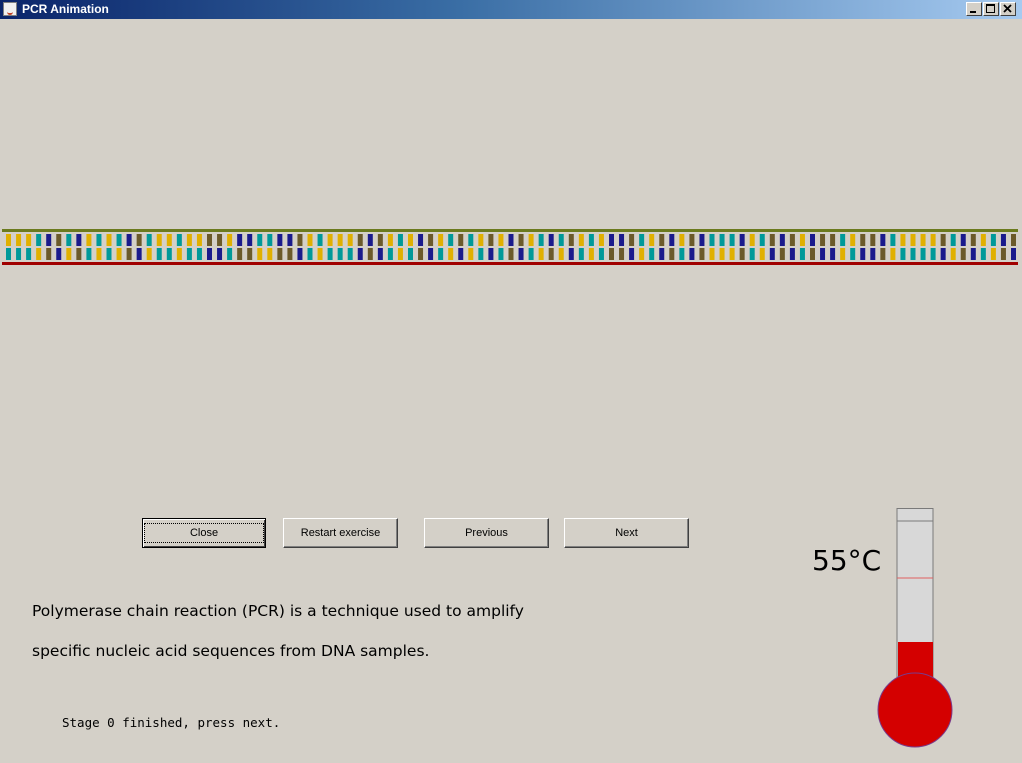 The image size is (1022, 763). I want to click on previous-button: Previous, so click(486, 533).